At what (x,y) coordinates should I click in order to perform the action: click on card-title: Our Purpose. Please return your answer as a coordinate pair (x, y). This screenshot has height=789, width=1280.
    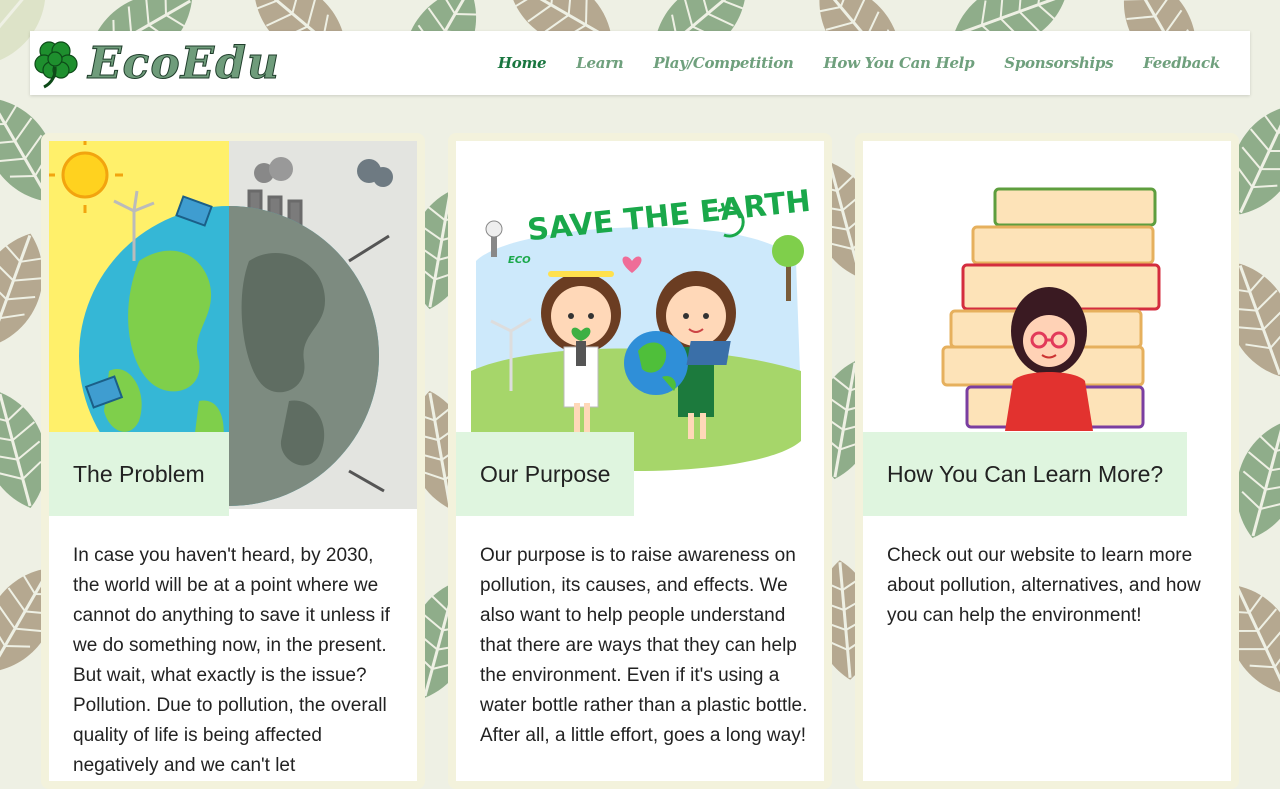
    Looking at the image, I should click on (545, 474).